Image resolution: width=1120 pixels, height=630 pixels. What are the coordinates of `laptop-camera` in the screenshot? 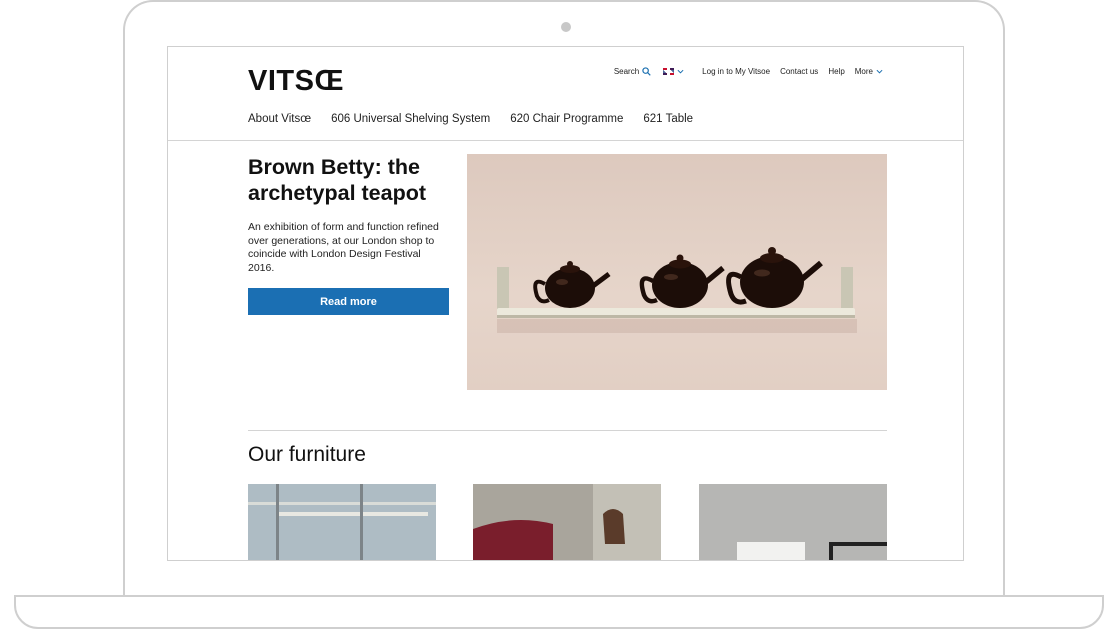 It's located at (566, 27).